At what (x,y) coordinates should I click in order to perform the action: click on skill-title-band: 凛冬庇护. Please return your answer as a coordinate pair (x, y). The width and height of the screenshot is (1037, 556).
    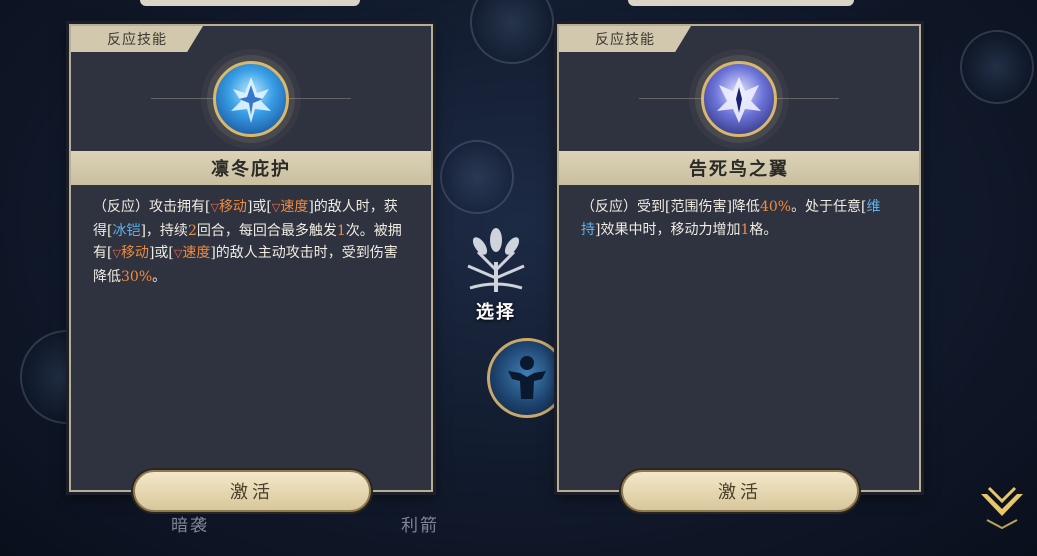
    Looking at the image, I should click on (251, 168).